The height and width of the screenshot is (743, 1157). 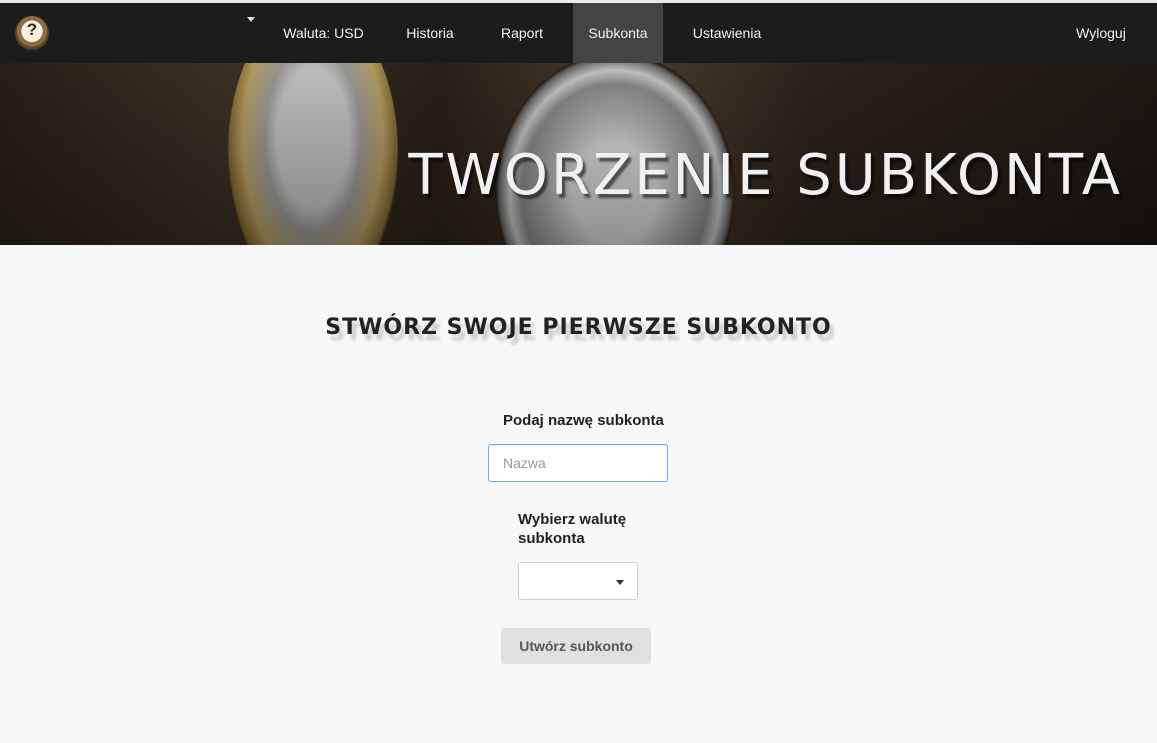 What do you see at coordinates (522, 33) in the screenshot?
I see `nav-item-raport: Raport` at bounding box center [522, 33].